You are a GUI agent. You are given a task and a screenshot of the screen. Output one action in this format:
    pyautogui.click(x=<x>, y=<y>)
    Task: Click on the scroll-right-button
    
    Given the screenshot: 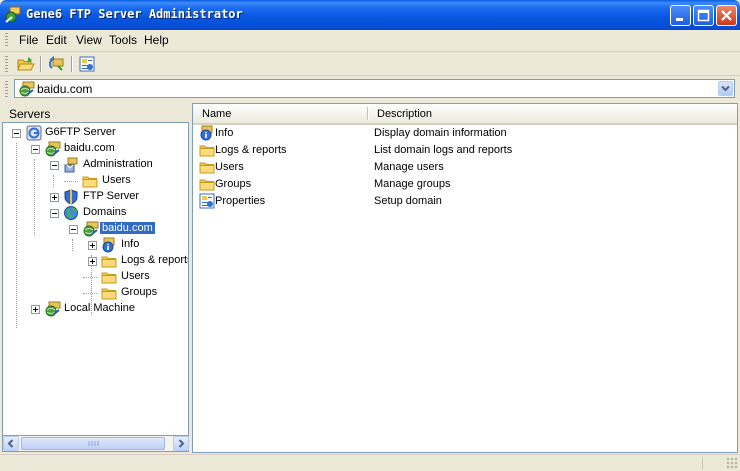 What is the action you would take?
    pyautogui.click(x=181, y=443)
    